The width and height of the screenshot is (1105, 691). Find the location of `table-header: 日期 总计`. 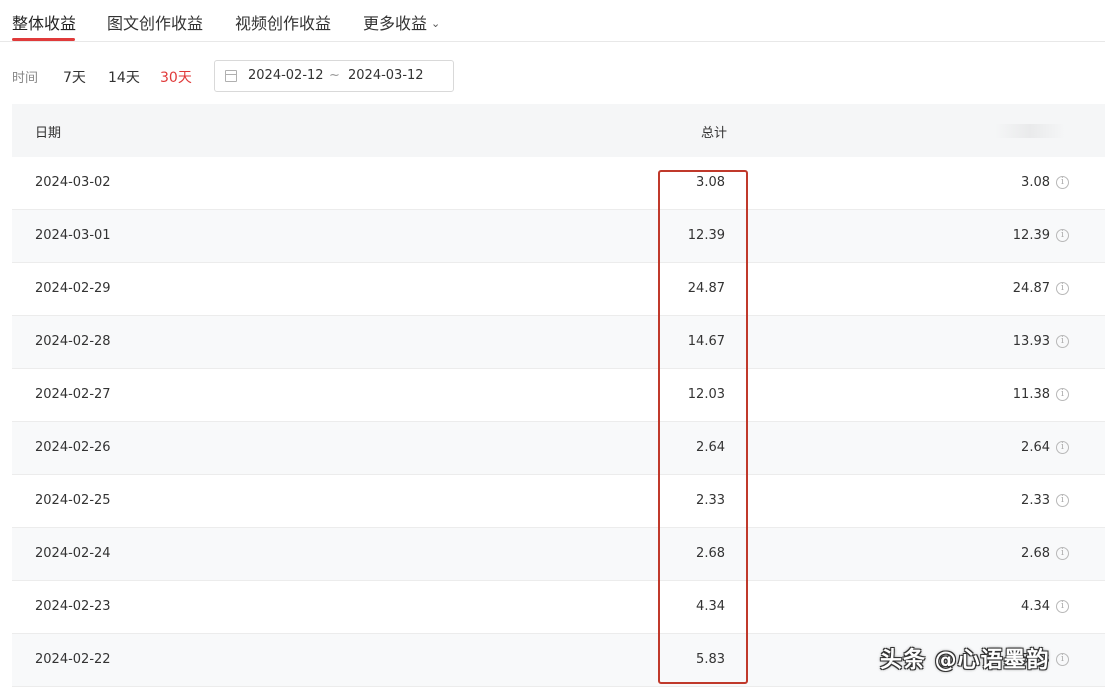

table-header: 日期 总计 is located at coordinates (558, 130).